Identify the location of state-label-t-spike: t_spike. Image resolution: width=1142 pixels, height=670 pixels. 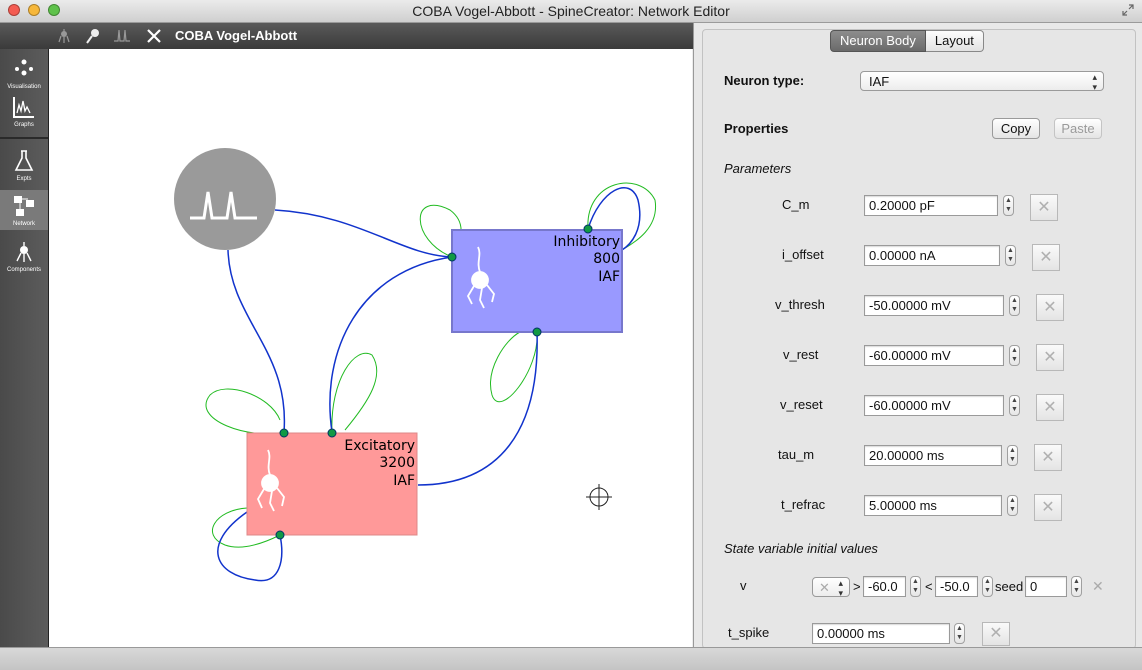
(749, 632).